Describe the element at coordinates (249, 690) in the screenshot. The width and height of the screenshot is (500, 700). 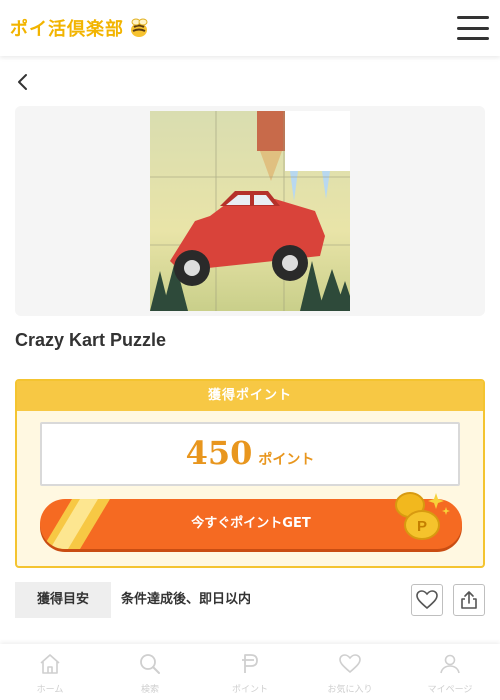
I see `tab-label-points: ポイント` at that location.